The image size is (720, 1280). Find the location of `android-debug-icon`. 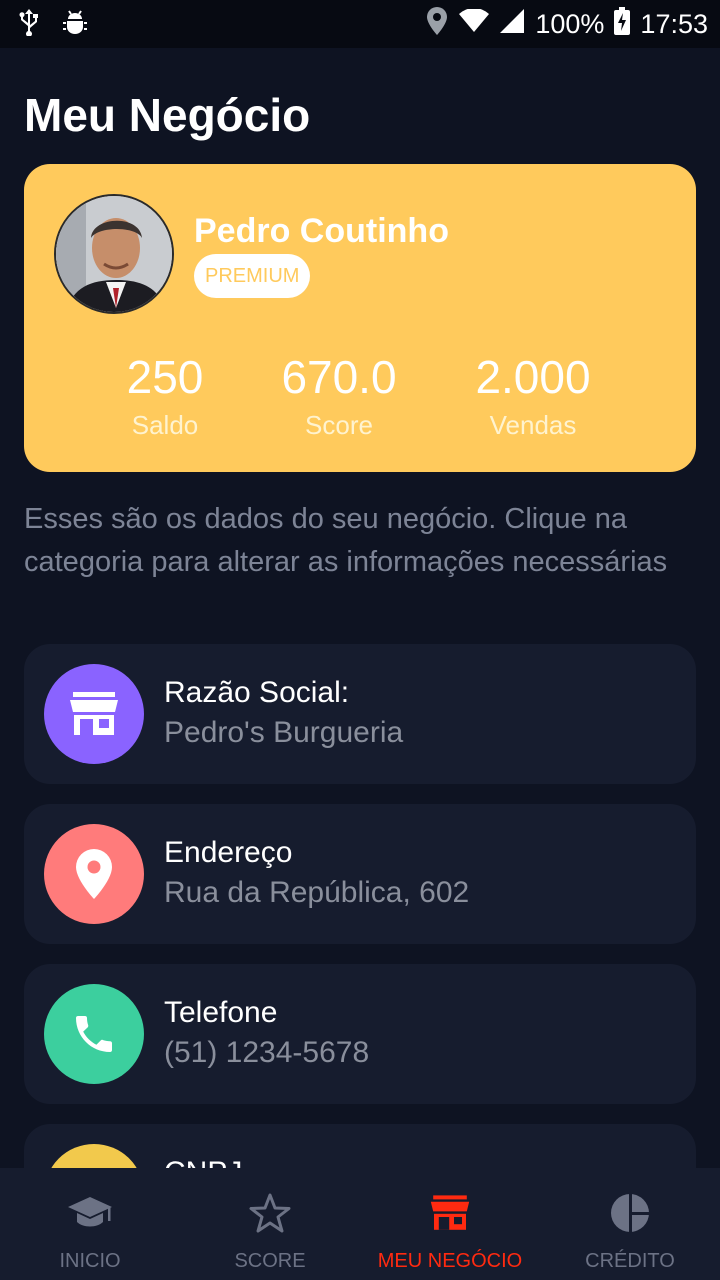

android-debug-icon is located at coordinates (75, 24).